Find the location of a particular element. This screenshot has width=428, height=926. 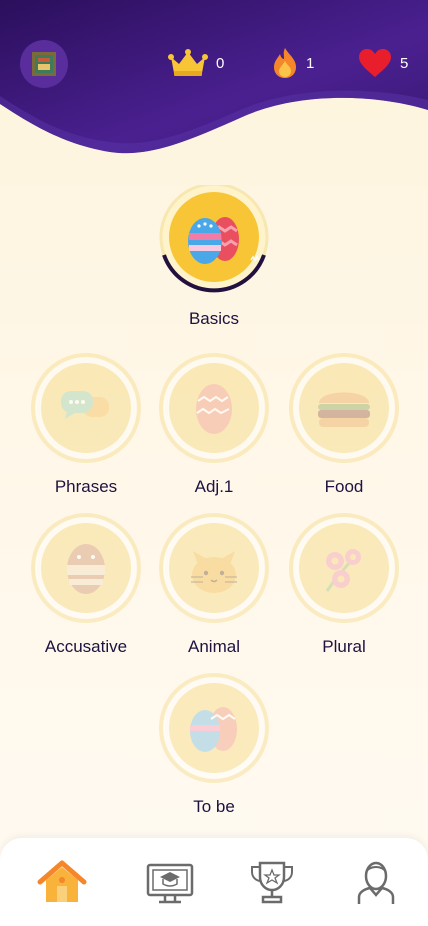

skill-animal-badge is located at coordinates (214, 568).